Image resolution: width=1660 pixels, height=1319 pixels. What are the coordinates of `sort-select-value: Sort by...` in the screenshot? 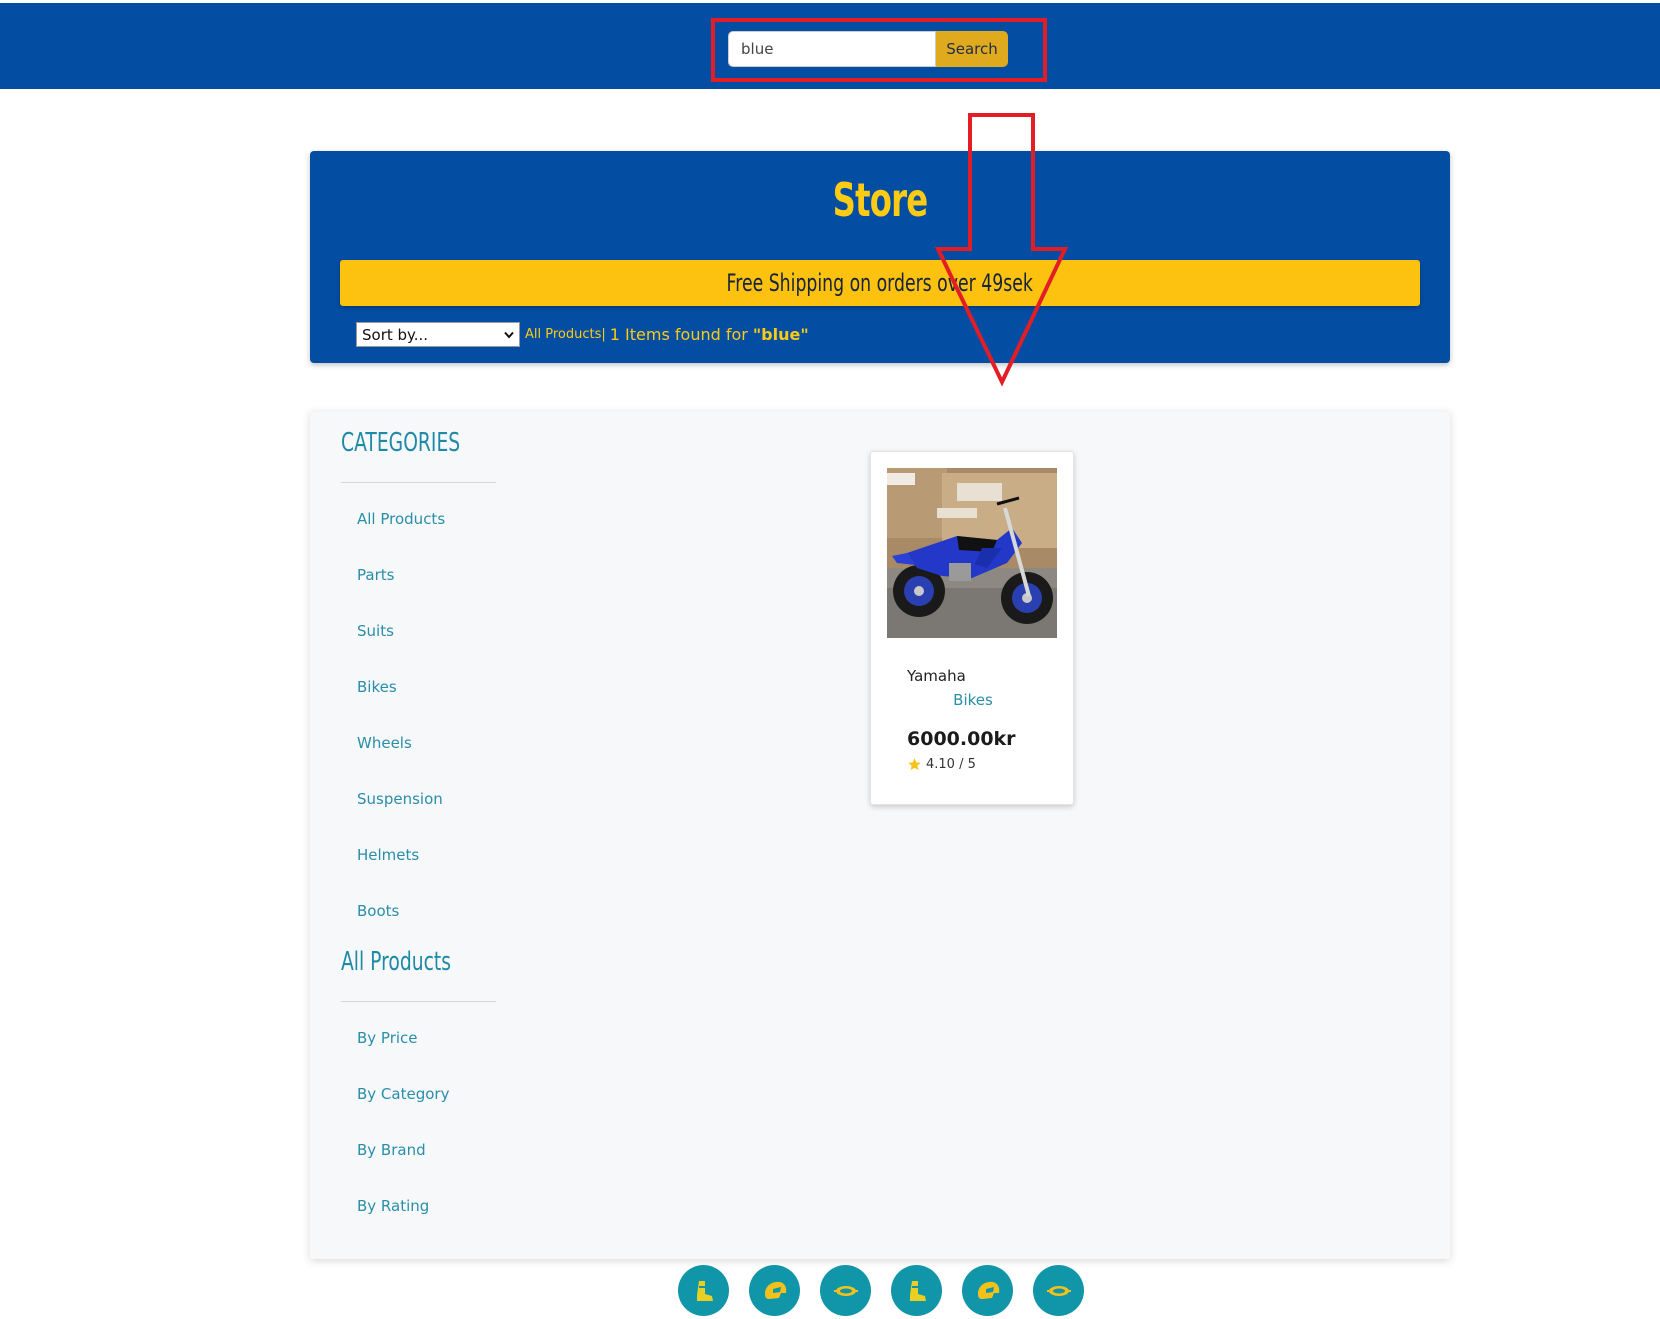 It's located at (395, 334).